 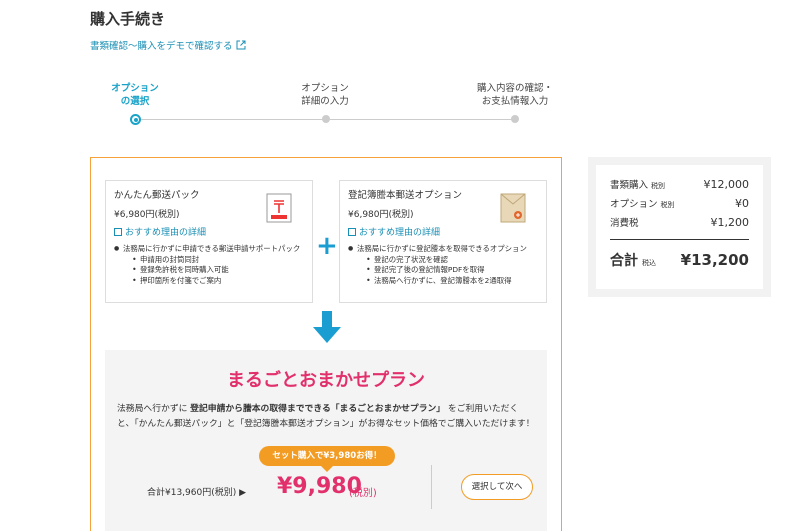 What do you see at coordinates (218, 281) in the screenshot?
I see `list-item: 押印箇所を付箋でご案内` at bounding box center [218, 281].